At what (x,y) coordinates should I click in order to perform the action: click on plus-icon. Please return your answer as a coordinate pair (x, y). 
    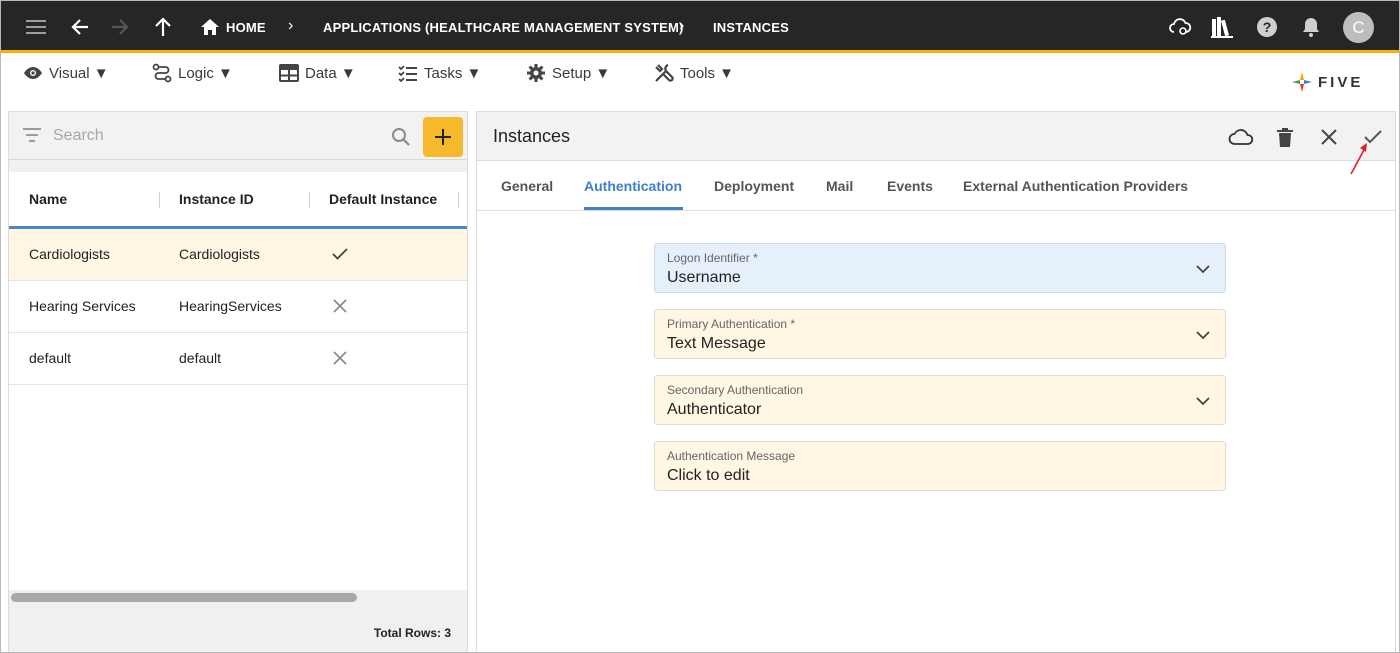
    Looking at the image, I should click on (443, 137).